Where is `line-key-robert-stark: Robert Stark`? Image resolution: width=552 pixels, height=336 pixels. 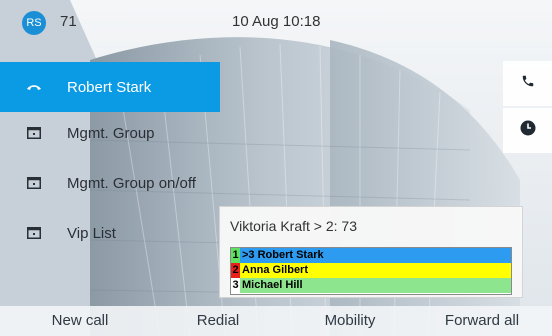 line-key-robert-stark: Robert Stark is located at coordinates (110, 87).